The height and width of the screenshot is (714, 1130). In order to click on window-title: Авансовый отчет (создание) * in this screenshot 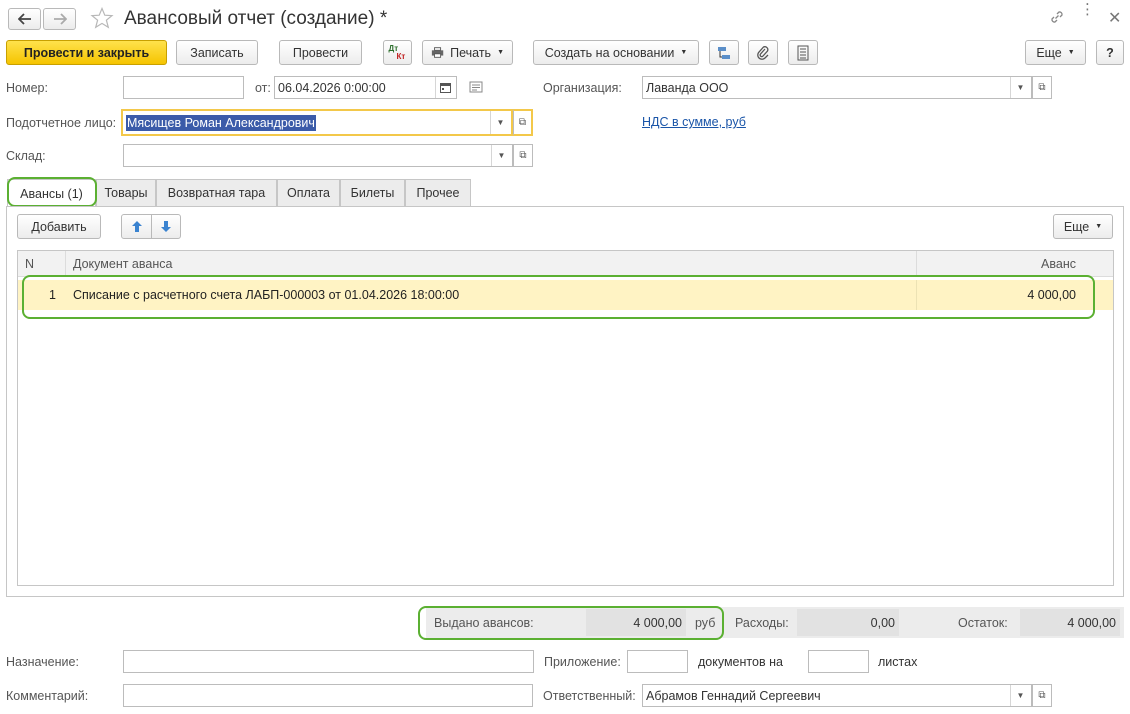, I will do `click(256, 18)`.